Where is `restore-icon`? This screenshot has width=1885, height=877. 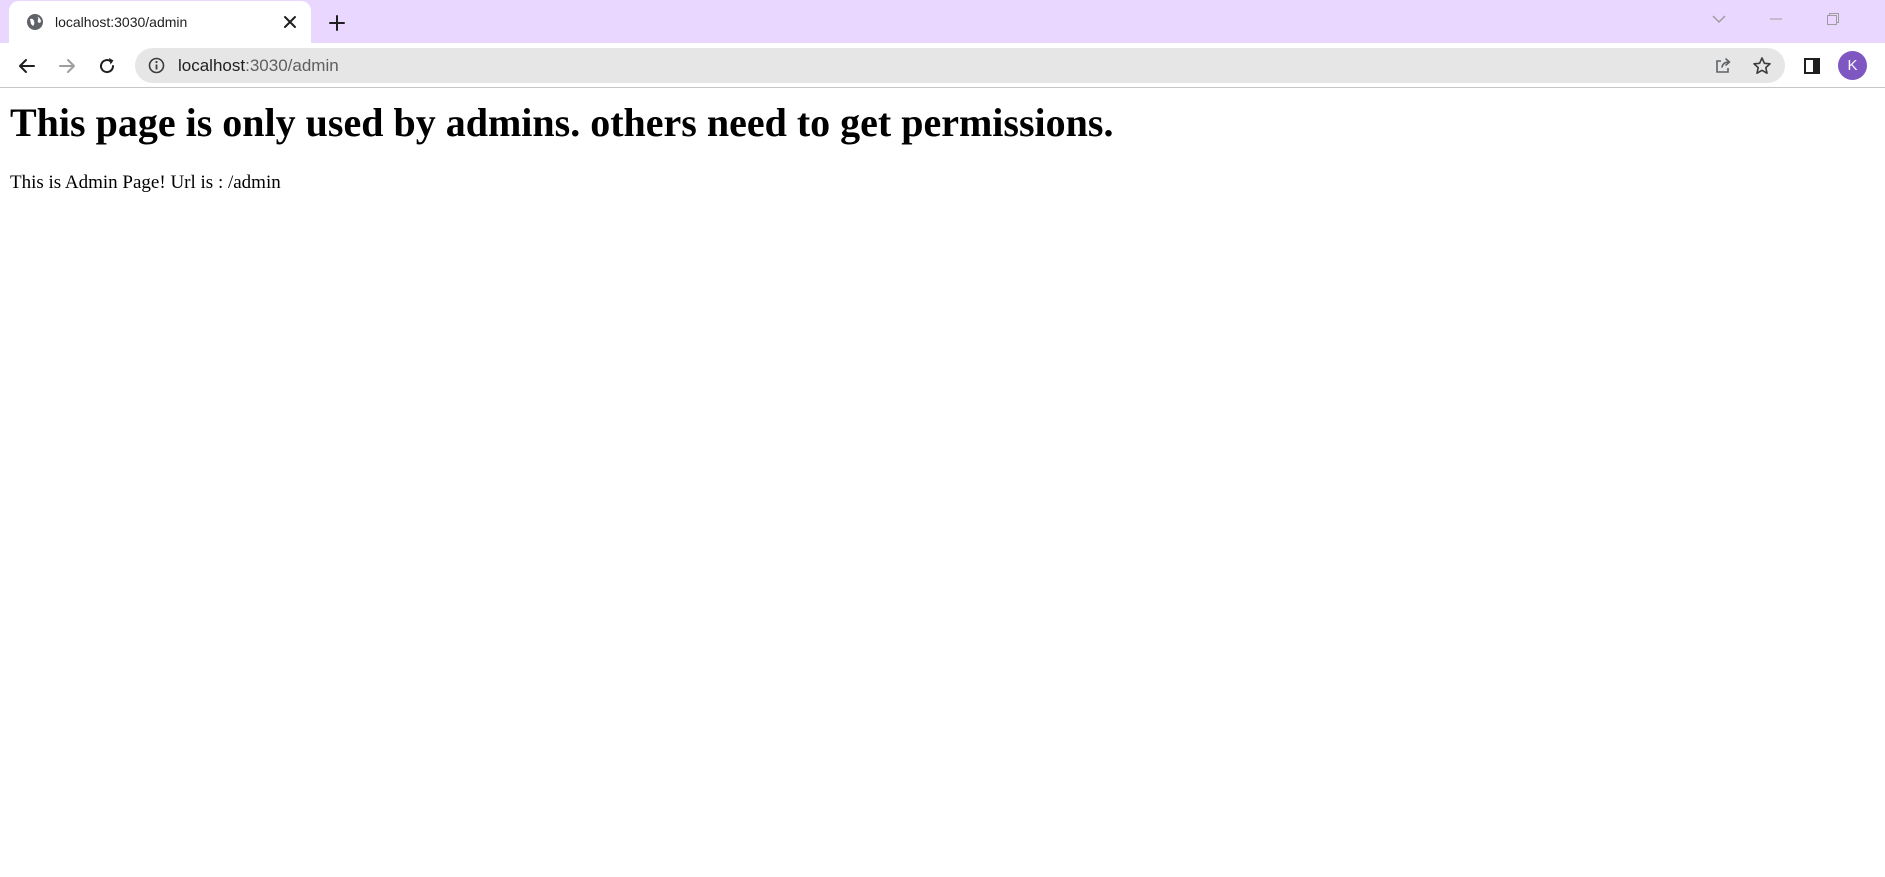 restore-icon is located at coordinates (1833, 19).